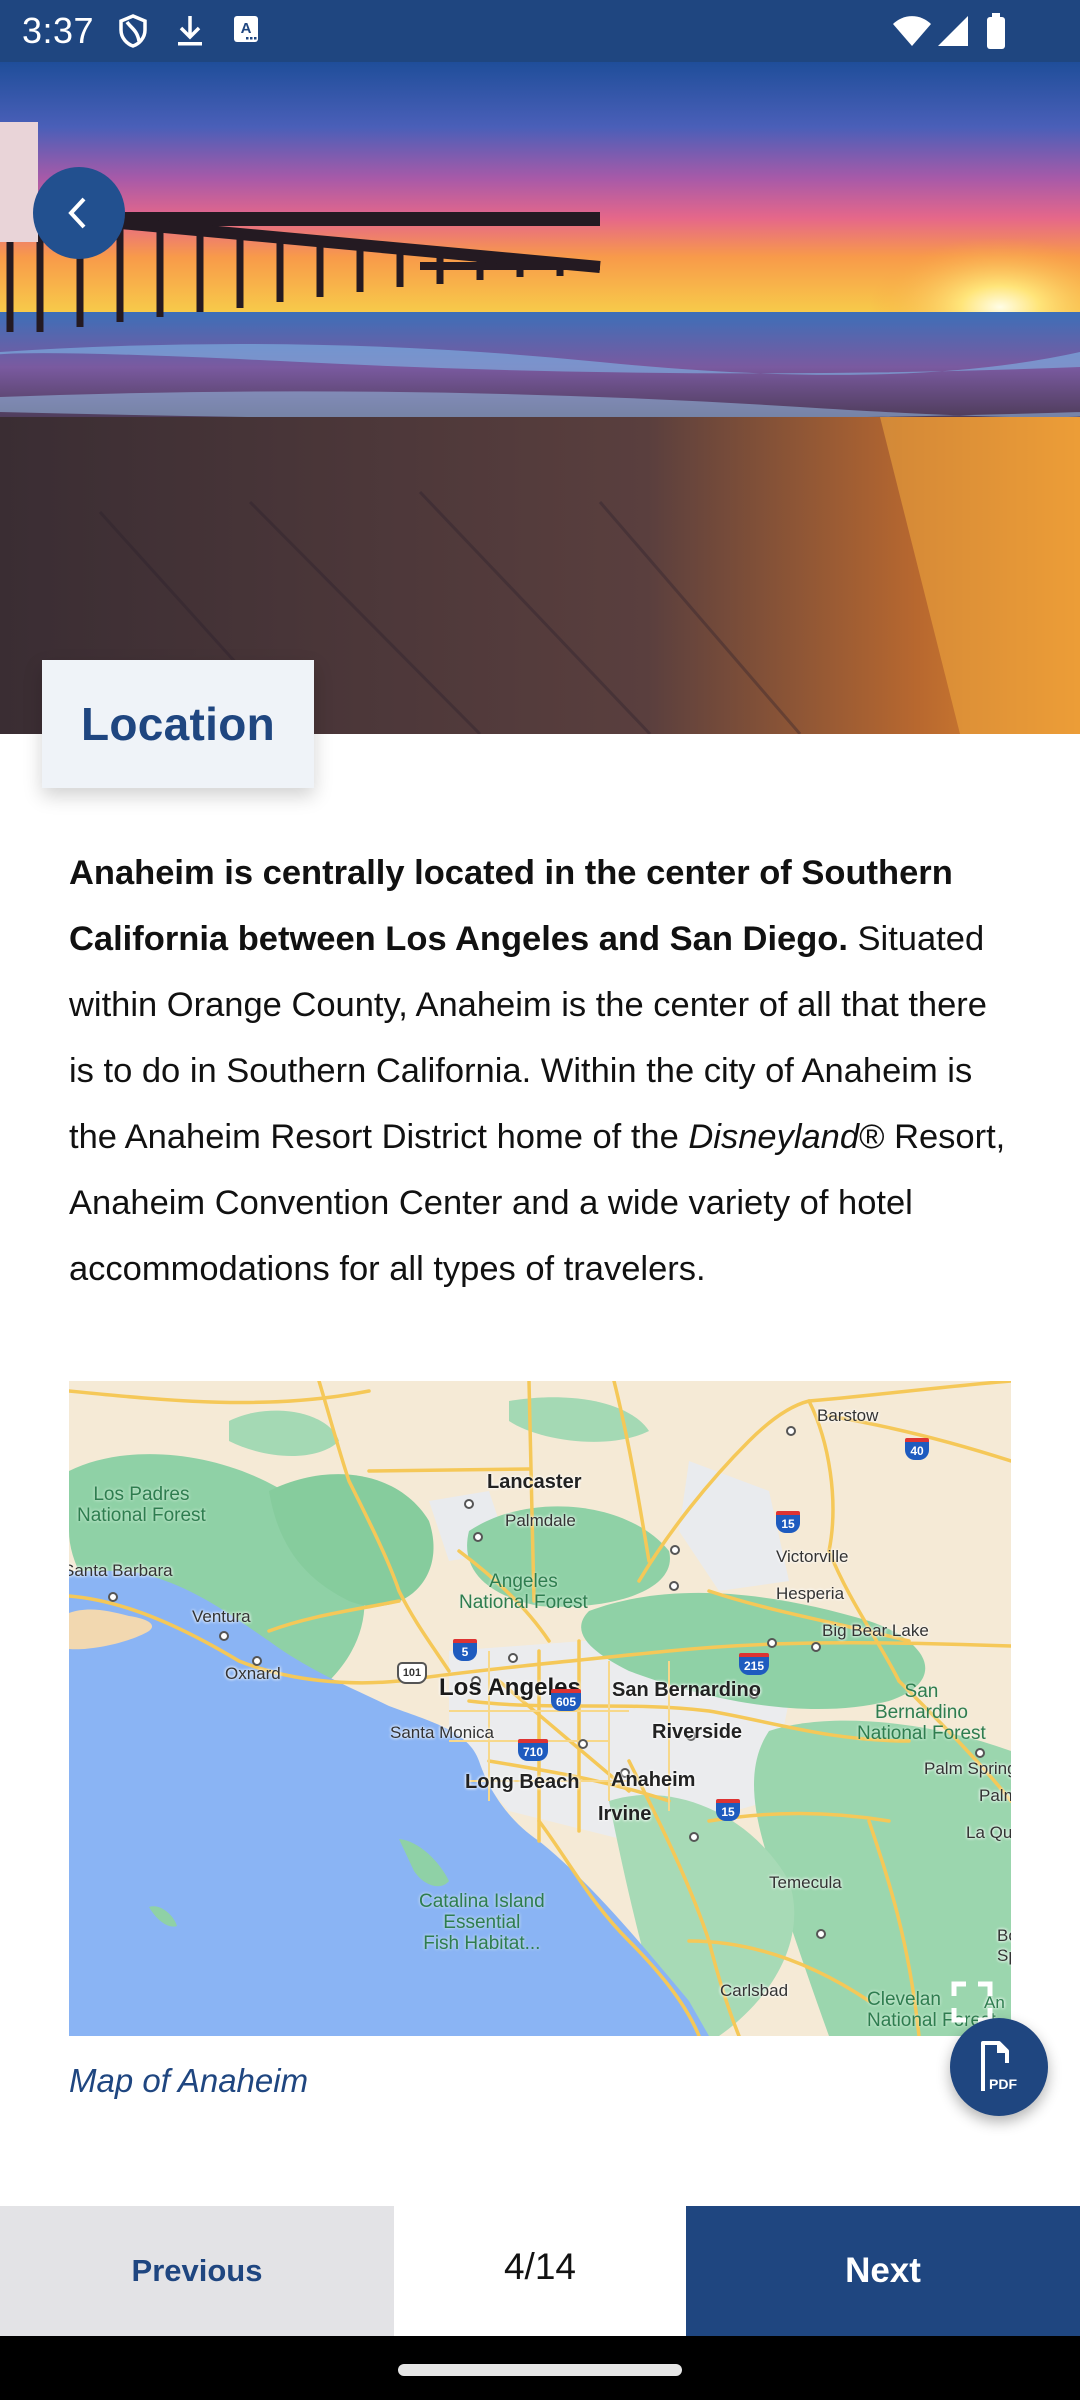  Describe the element at coordinates (221, 1616) in the screenshot. I see `map-label-city: Ventura` at that location.